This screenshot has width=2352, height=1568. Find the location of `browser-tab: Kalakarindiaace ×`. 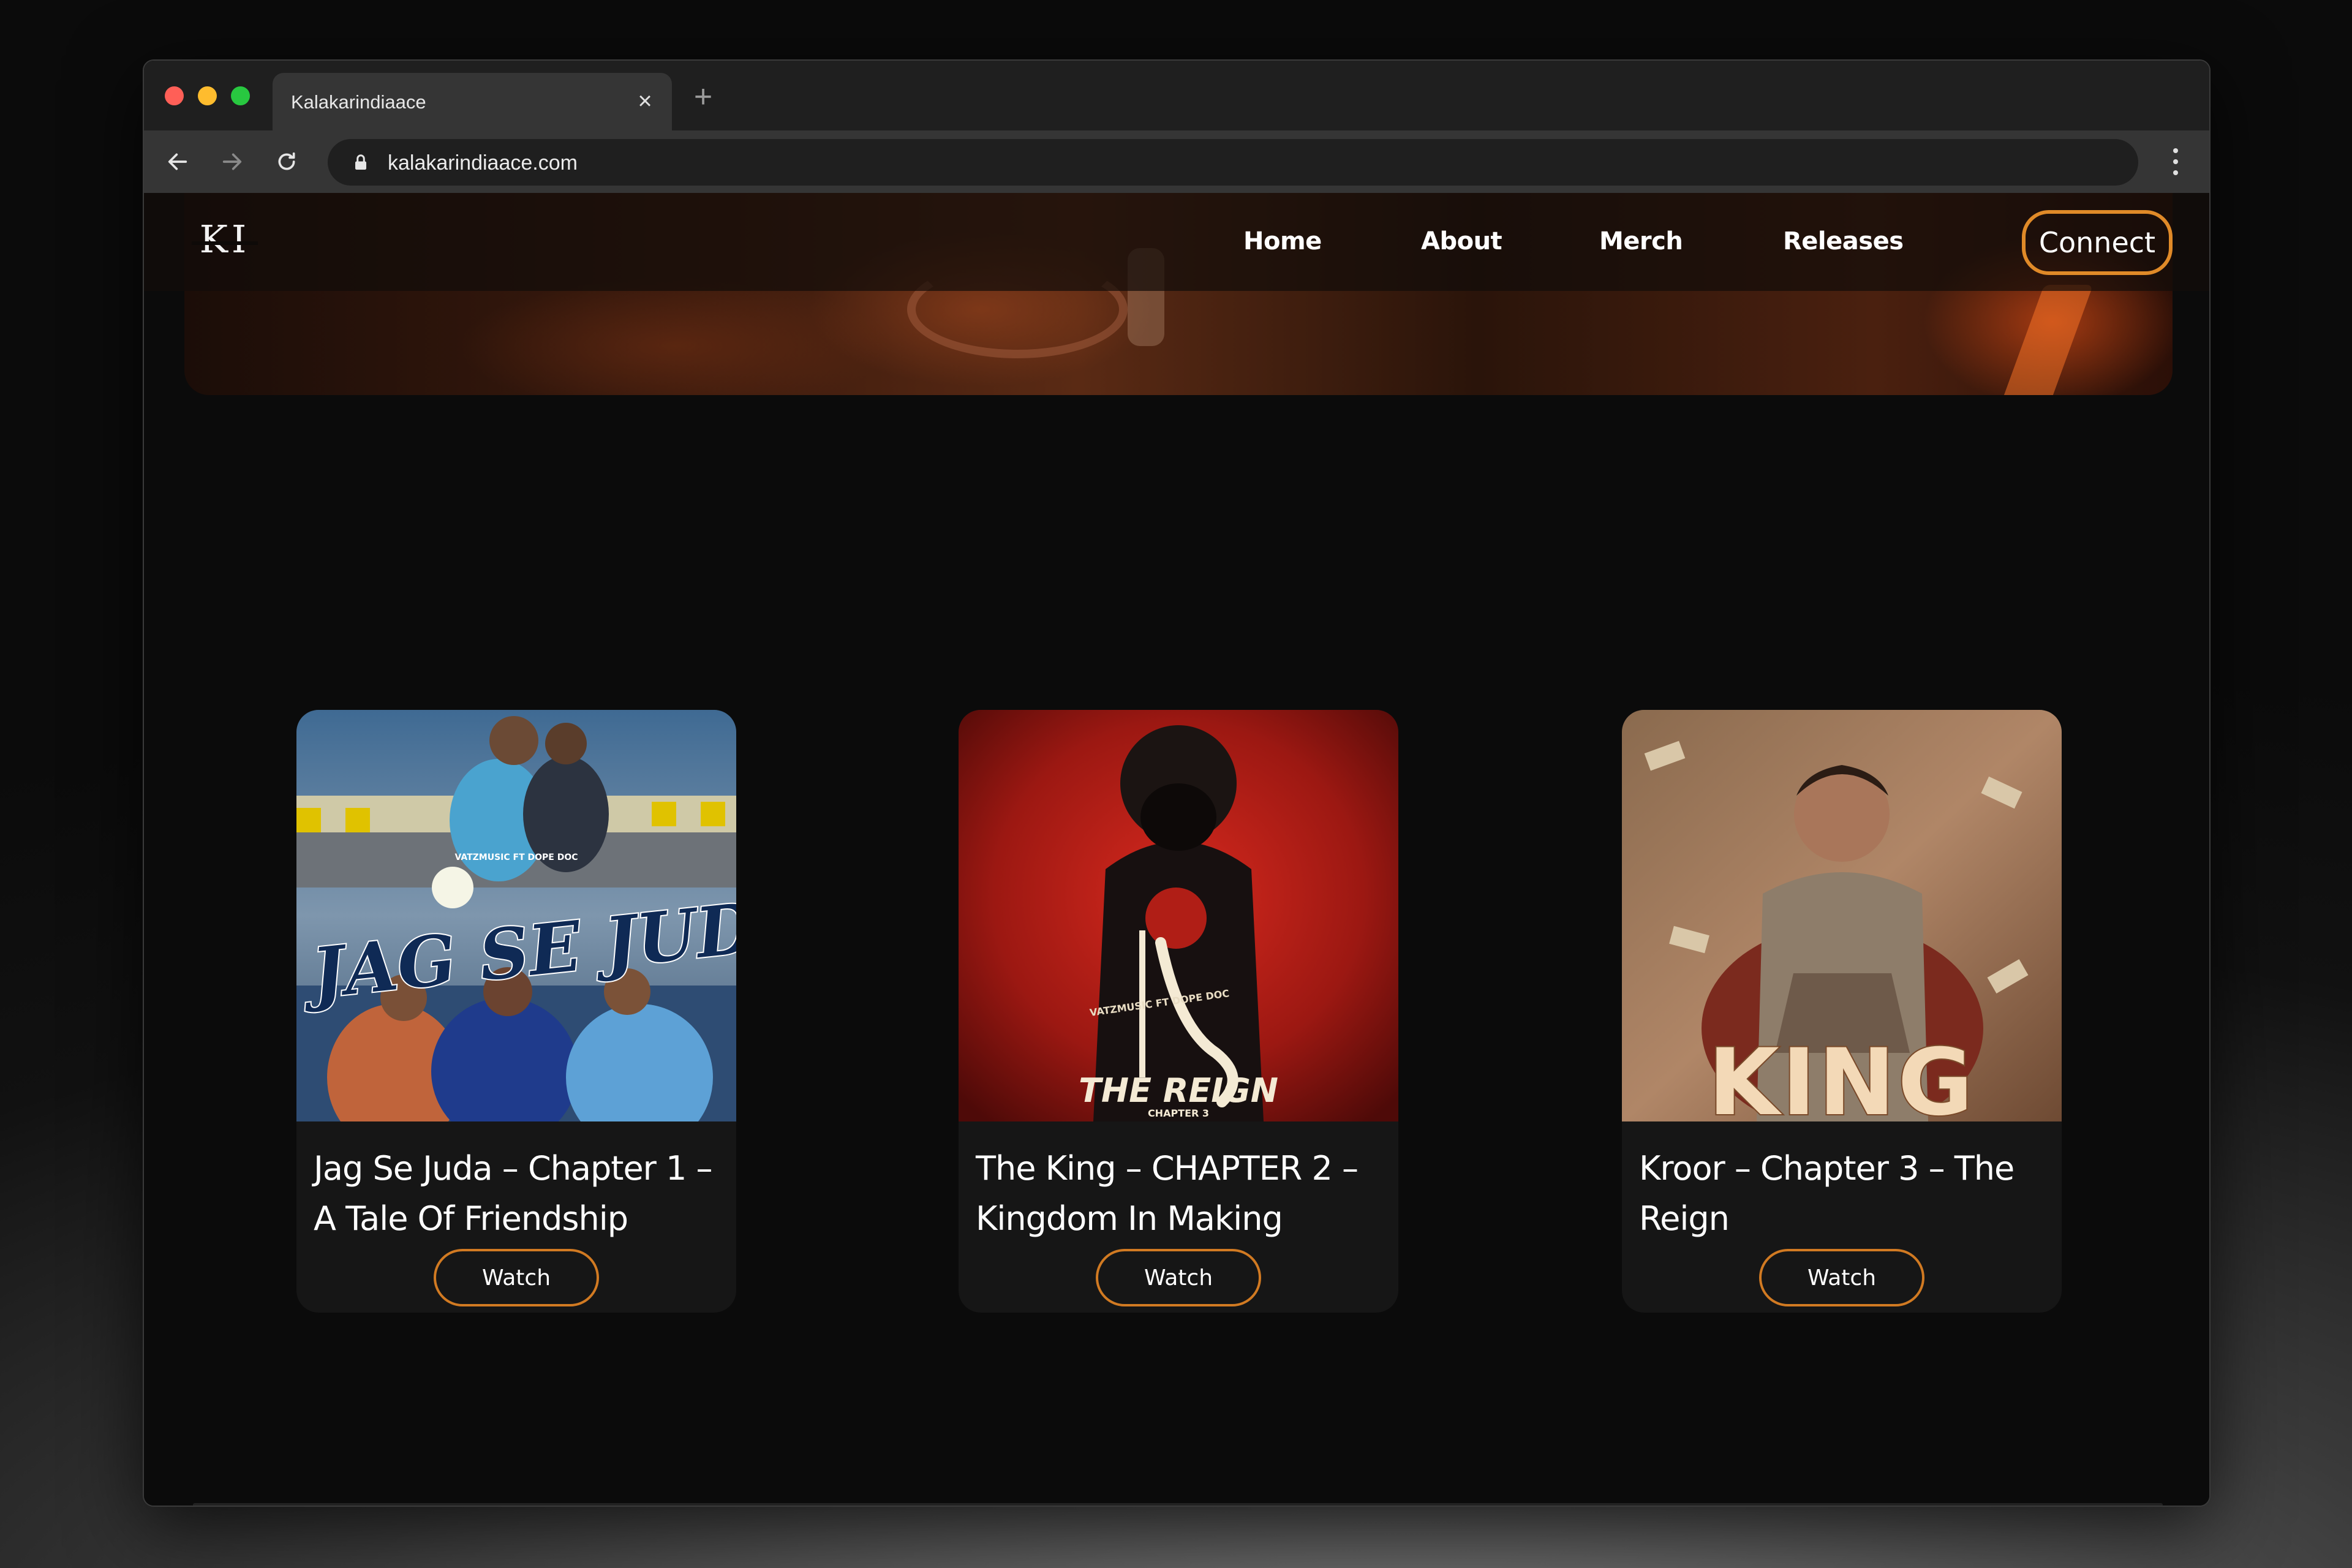

browser-tab: Kalakarindiaace × is located at coordinates (473, 102).